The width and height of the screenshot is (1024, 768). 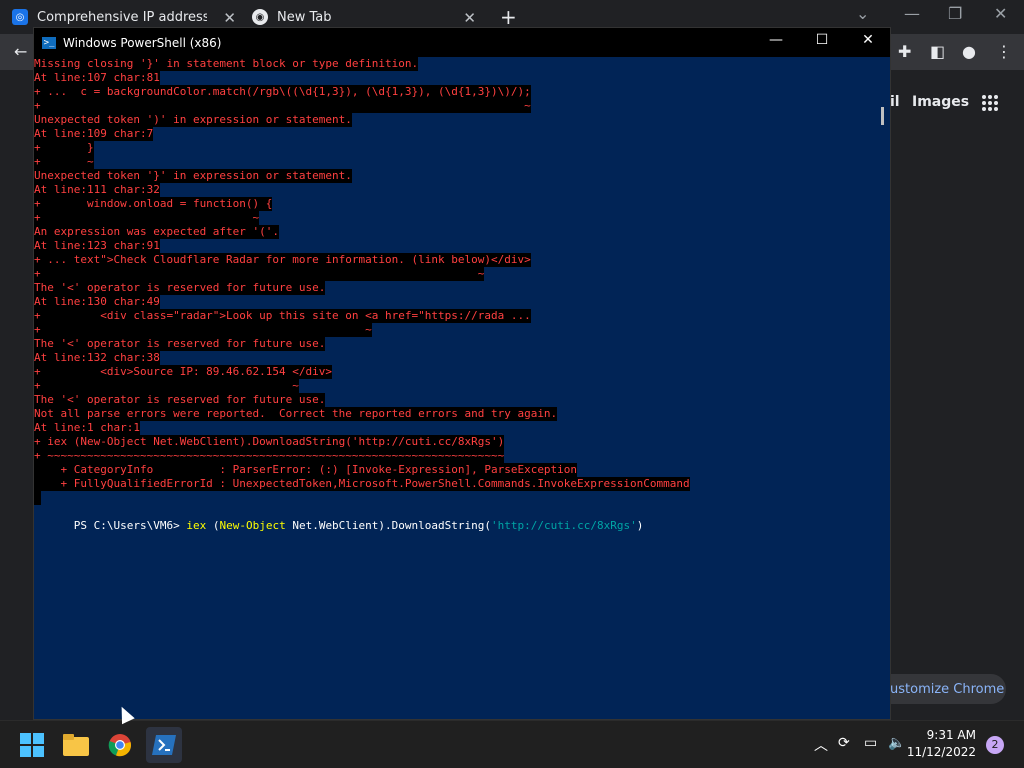 I want to click on error-line-text: At line:130 char:49, so click(x=97, y=302).